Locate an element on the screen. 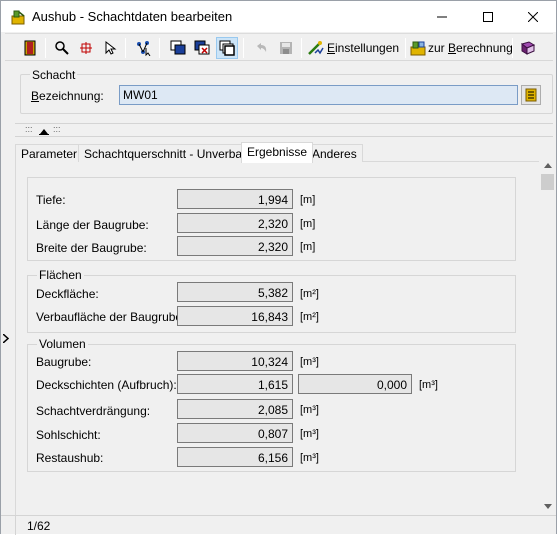 This screenshot has width=557, height=535. tiefe-unit: [m] is located at coordinates (308, 200).